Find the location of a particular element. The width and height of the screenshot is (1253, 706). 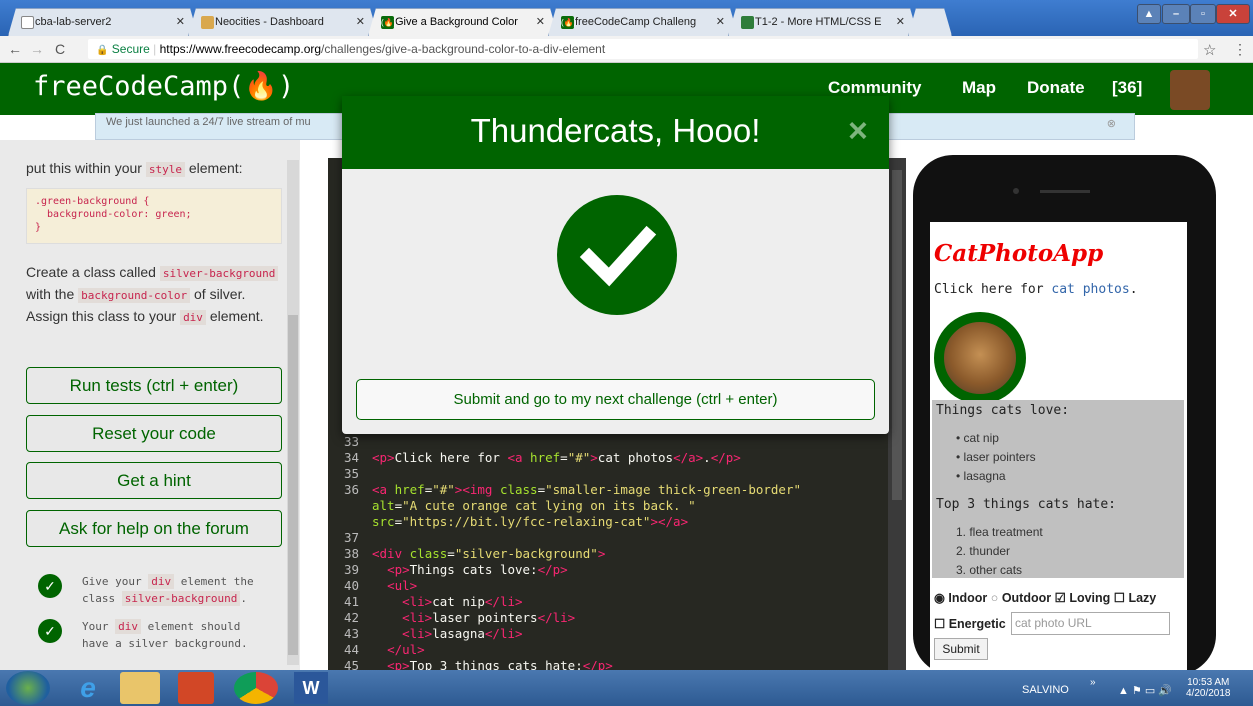

star-icon: ☆ is located at coordinates (1209, 50).